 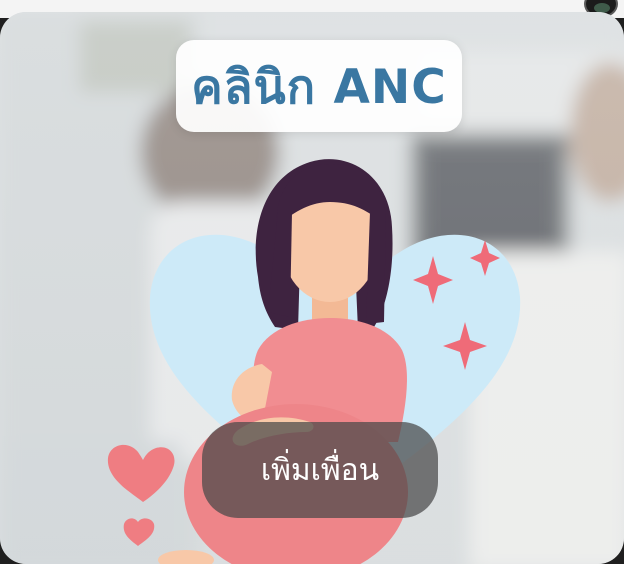 I want to click on title-plate: คลินิก ANC, so click(x=319, y=86).